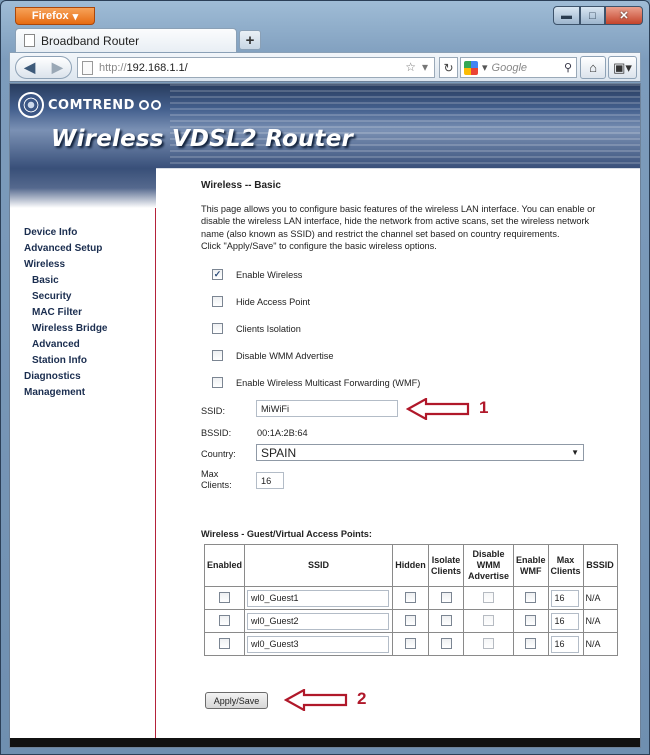  What do you see at coordinates (282, 433) in the screenshot?
I see `bssid-value: 00:1A:2B:64` at bounding box center [282, 433].